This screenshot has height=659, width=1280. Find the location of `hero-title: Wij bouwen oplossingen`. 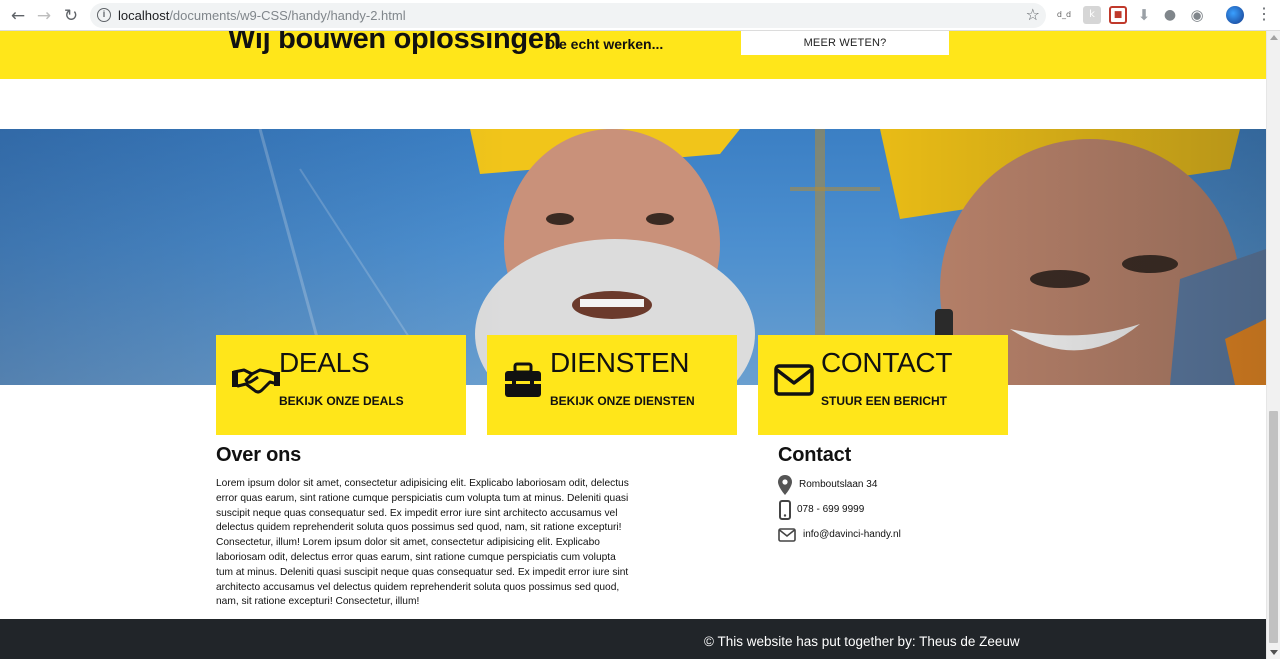

hero-title: Wij bouwen oplossingen is located at coordinates (395, 43).